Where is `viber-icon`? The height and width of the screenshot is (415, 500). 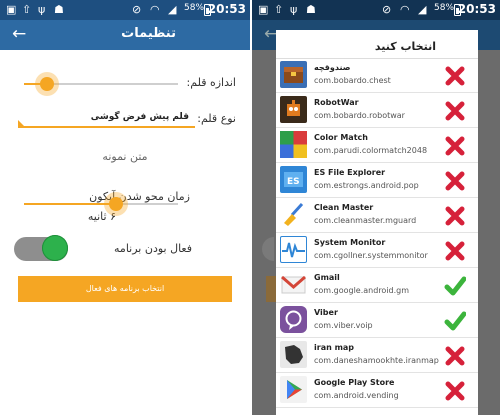 viber-icon is located at coordinates (293, 319).